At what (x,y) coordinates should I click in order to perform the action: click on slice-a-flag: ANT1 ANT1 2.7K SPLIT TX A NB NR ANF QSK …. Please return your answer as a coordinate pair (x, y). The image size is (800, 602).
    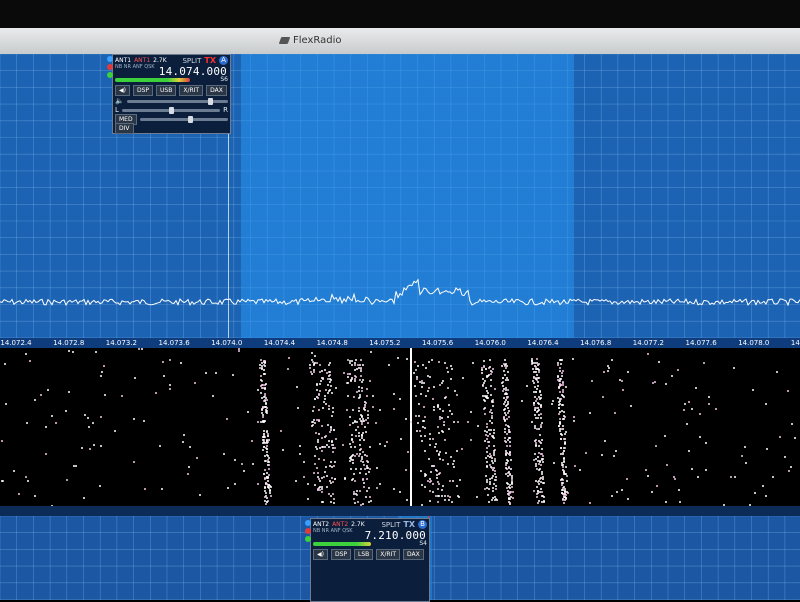
    Looking at the image, I should click on (171, 94).